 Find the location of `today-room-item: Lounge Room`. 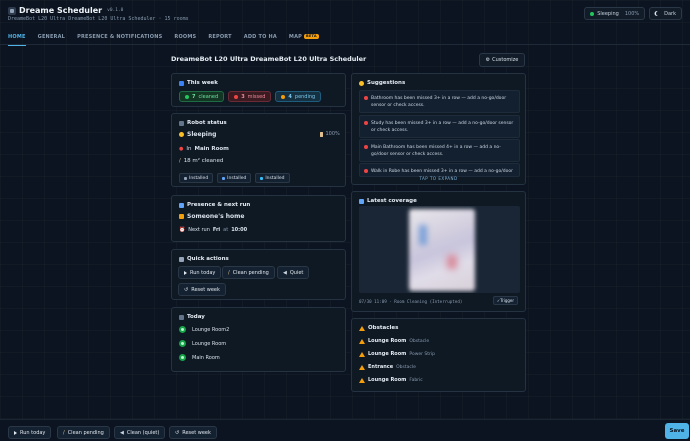

today-room-item: Lounge Room is located at coordinates (202, 343).